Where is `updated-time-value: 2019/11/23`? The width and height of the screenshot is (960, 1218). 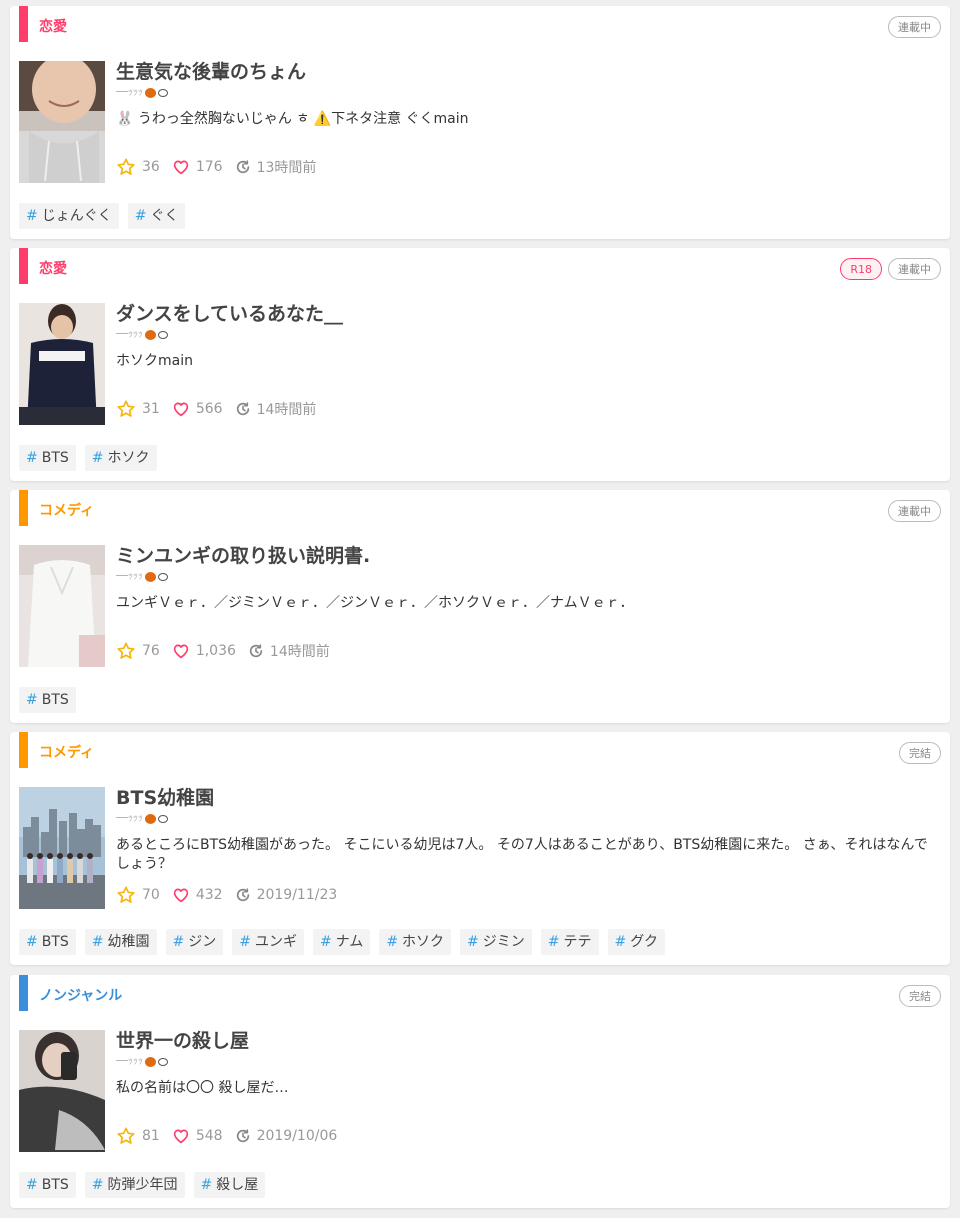 updated-time-value: 2019/11/23 is located at coordinates (297, 895).